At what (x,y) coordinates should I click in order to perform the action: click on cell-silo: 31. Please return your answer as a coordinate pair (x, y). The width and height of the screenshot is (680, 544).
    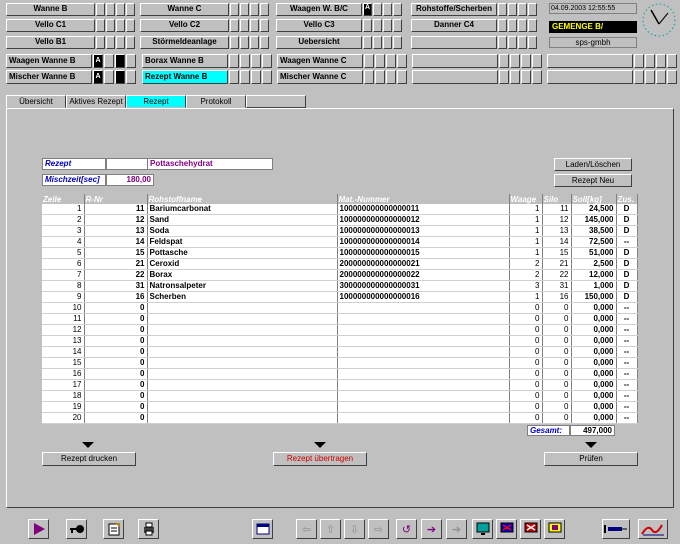
    Looking at the image, I should click on (557, 286).